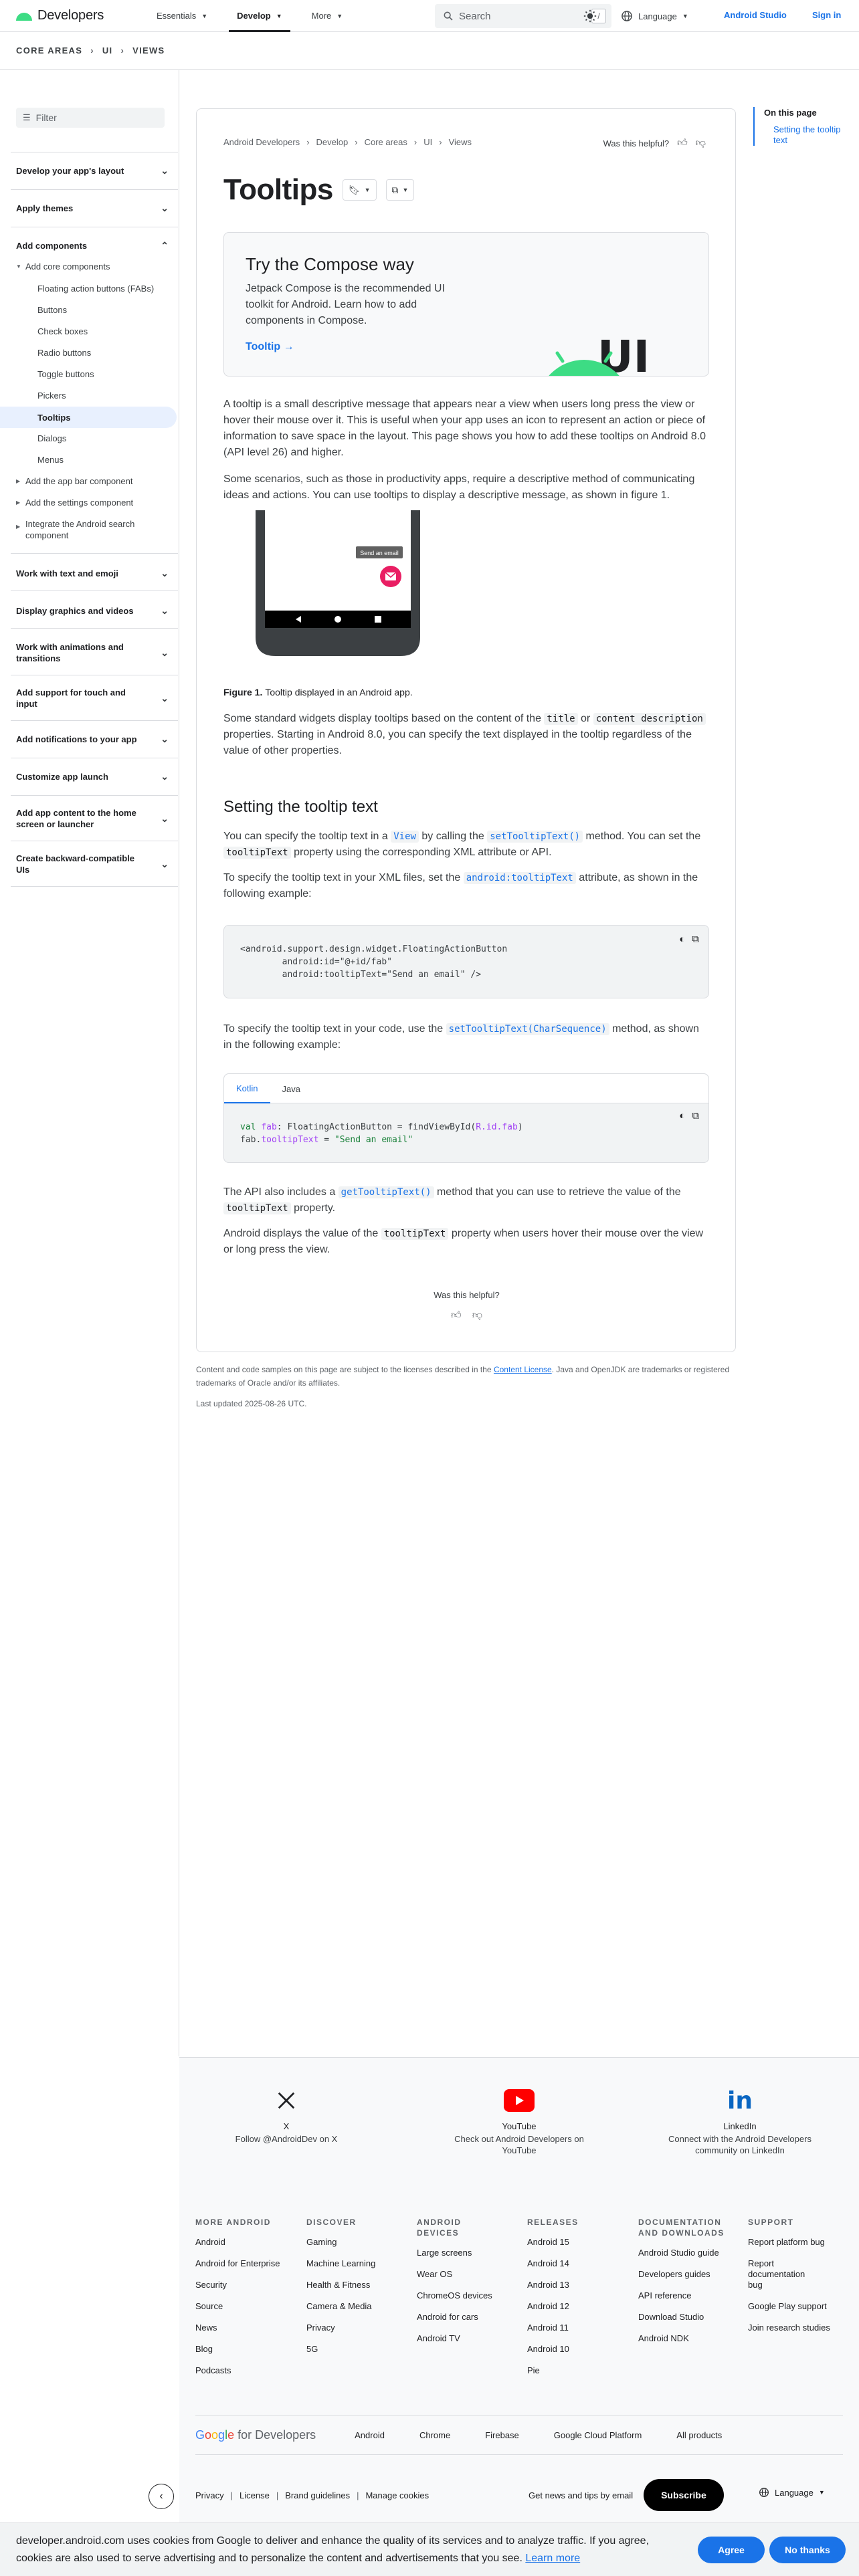 Image resolution: width=859 pixels, height=2576 pixels. Describe the element at coordinates (88, 502) in the screenshot. I see `sidebar-item-settings: ▶ Add the settings component` at that location.